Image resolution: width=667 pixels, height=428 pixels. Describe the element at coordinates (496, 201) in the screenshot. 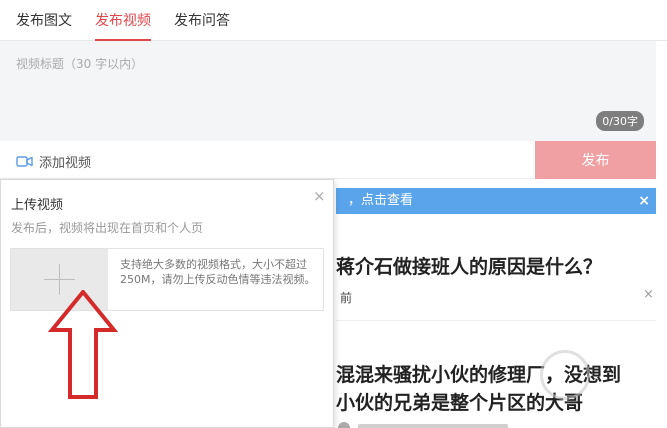

I see `notice-bar: ，点击查看 ×` at that location.